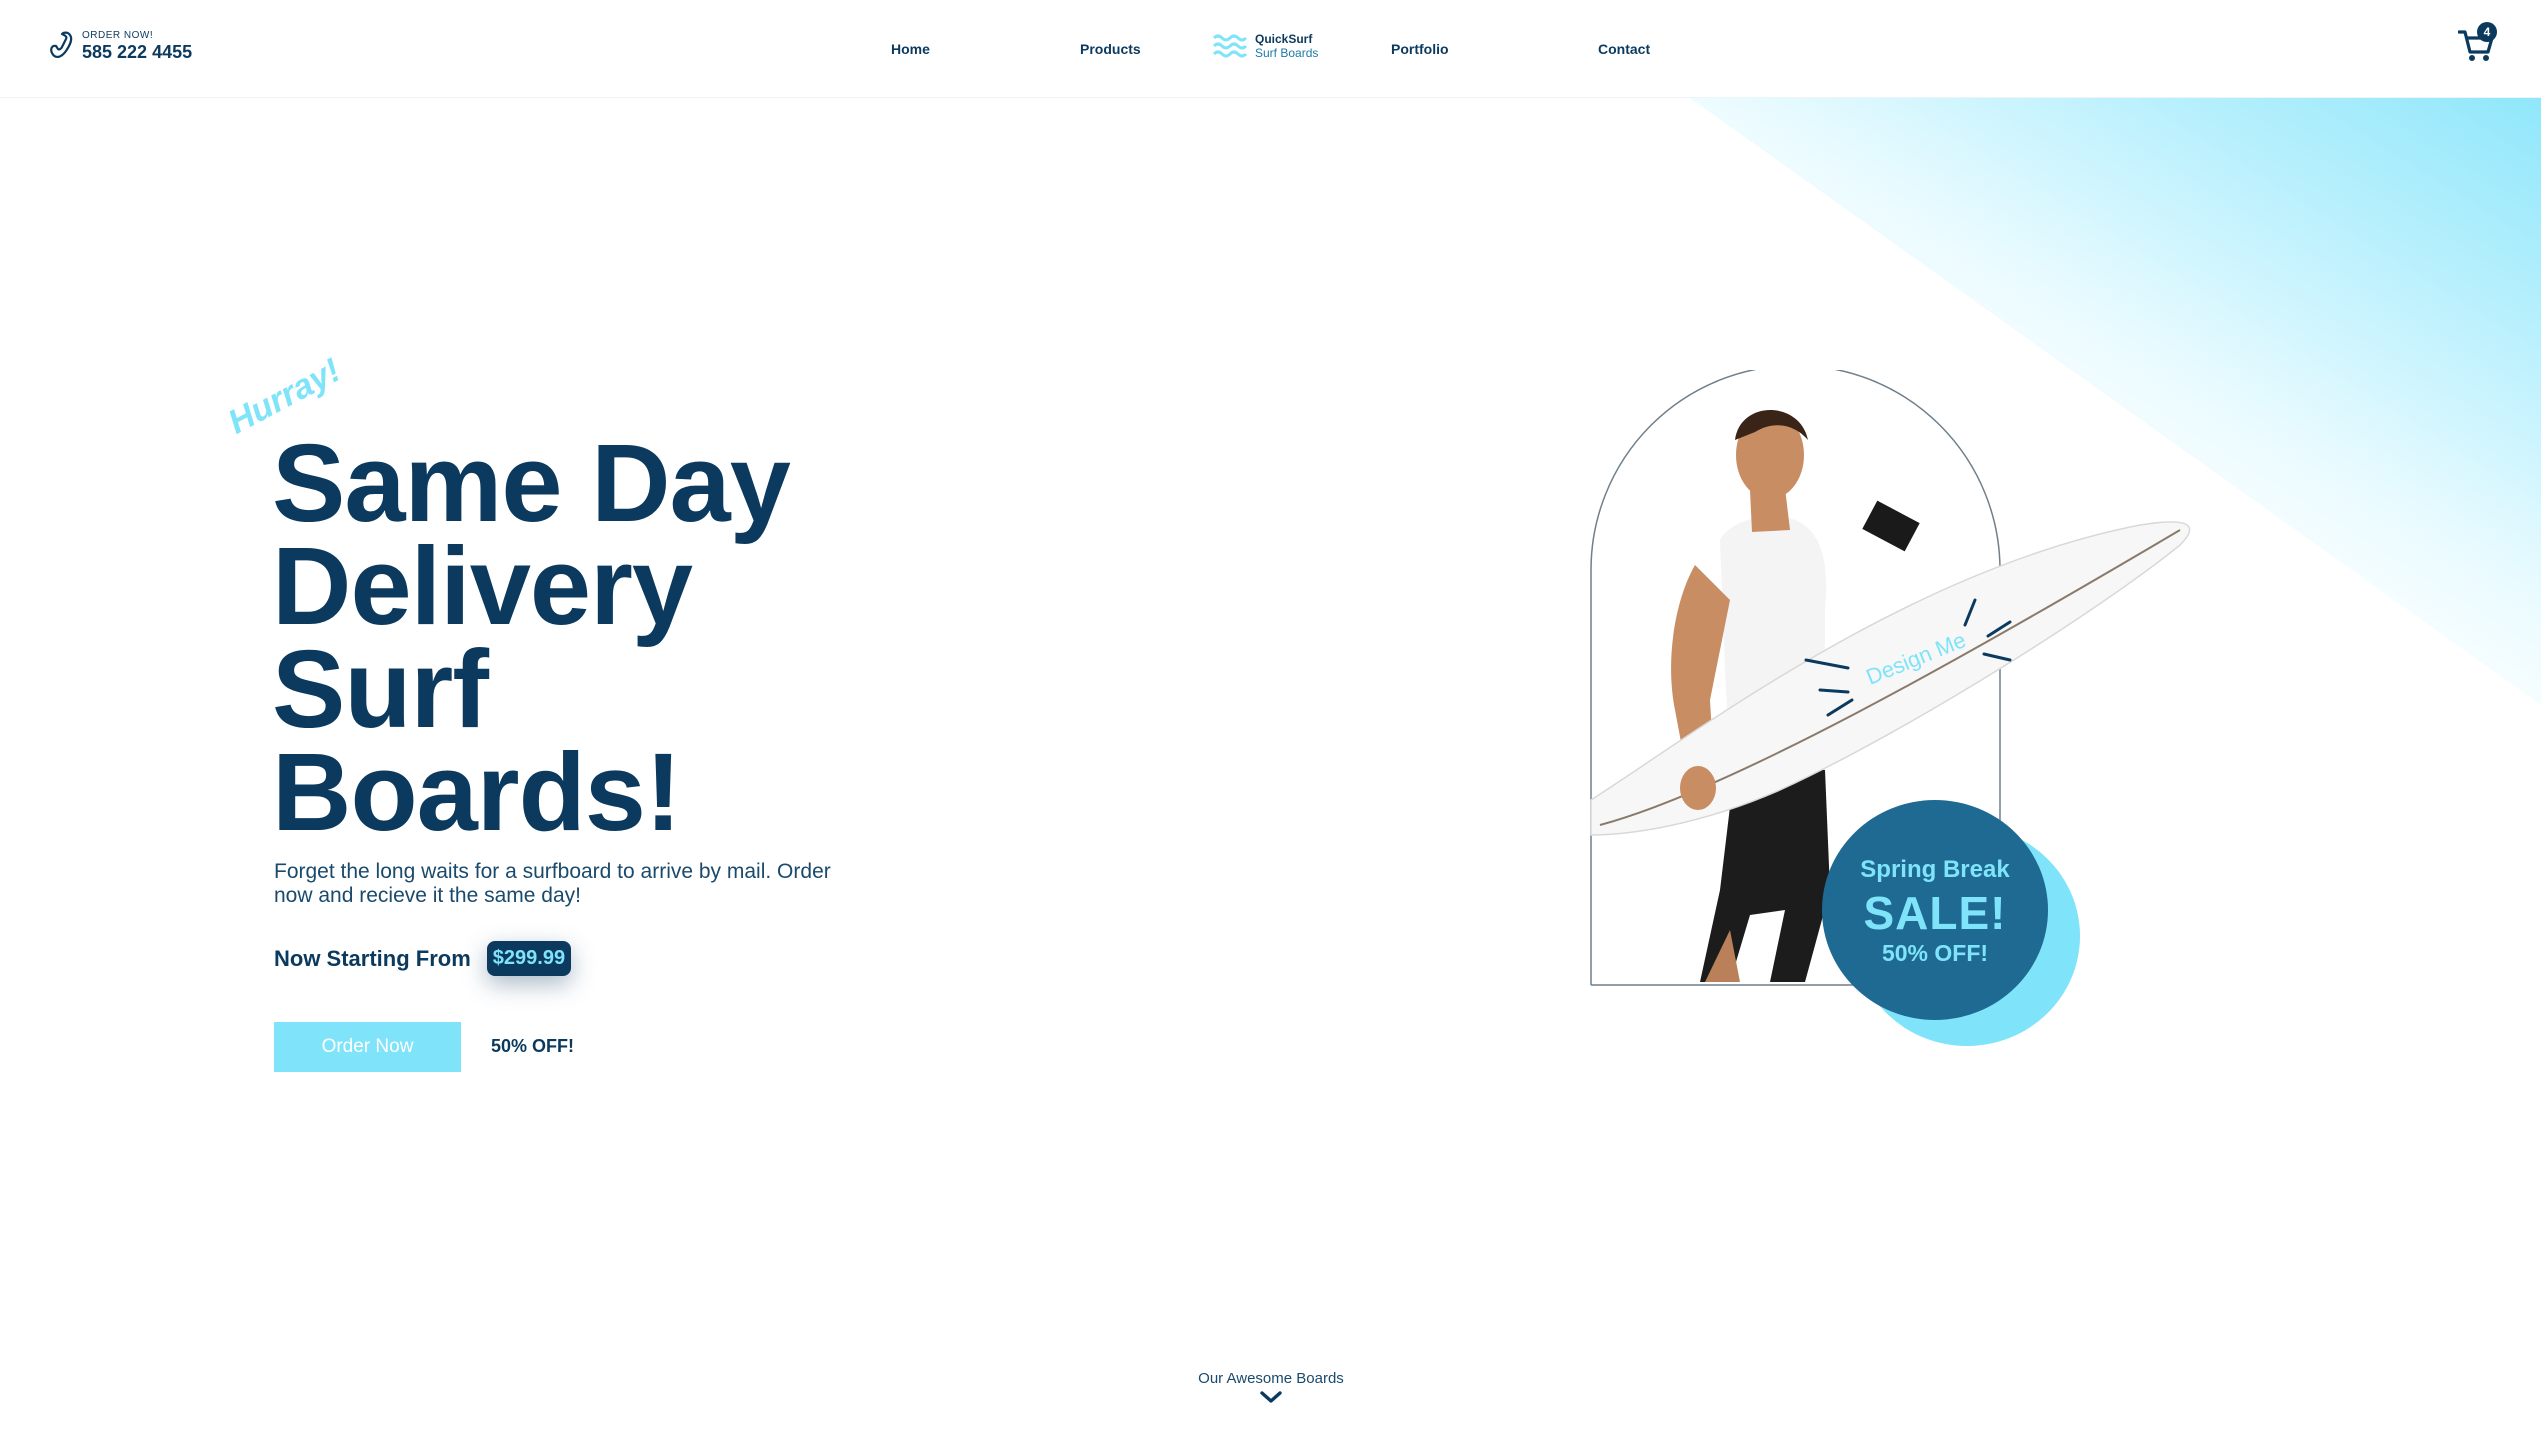 This screenshot has height=1435, width=2541. What do you see at coordinates (2487, 32) in the screenshot?
I see `cart-count-badge: 4` at bounding box center [2487, 32].